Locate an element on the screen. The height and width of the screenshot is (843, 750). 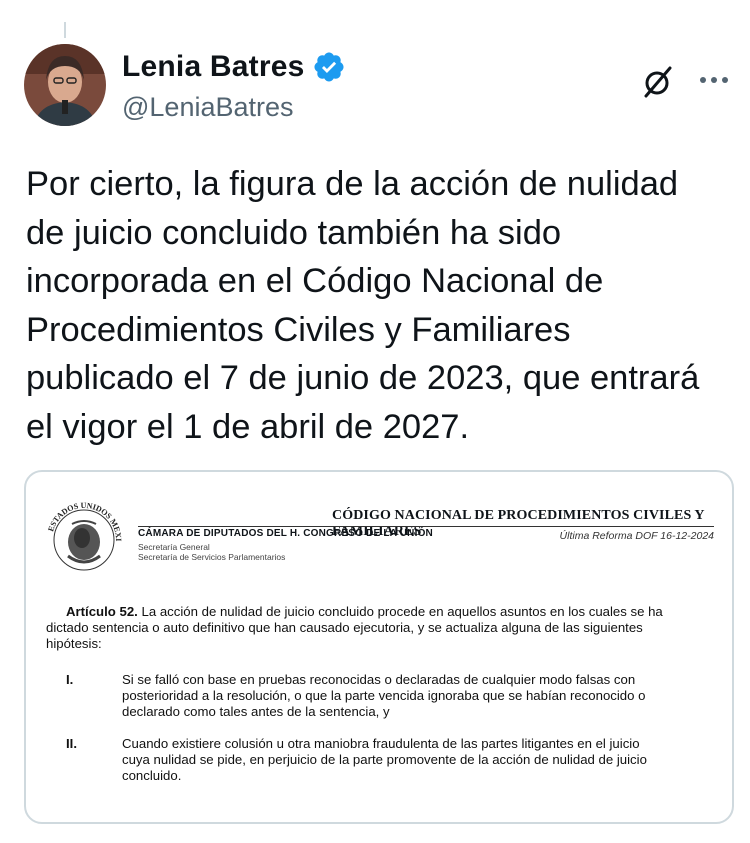
author-handle: @LeniaBatres is located at coordinates (208, 107).